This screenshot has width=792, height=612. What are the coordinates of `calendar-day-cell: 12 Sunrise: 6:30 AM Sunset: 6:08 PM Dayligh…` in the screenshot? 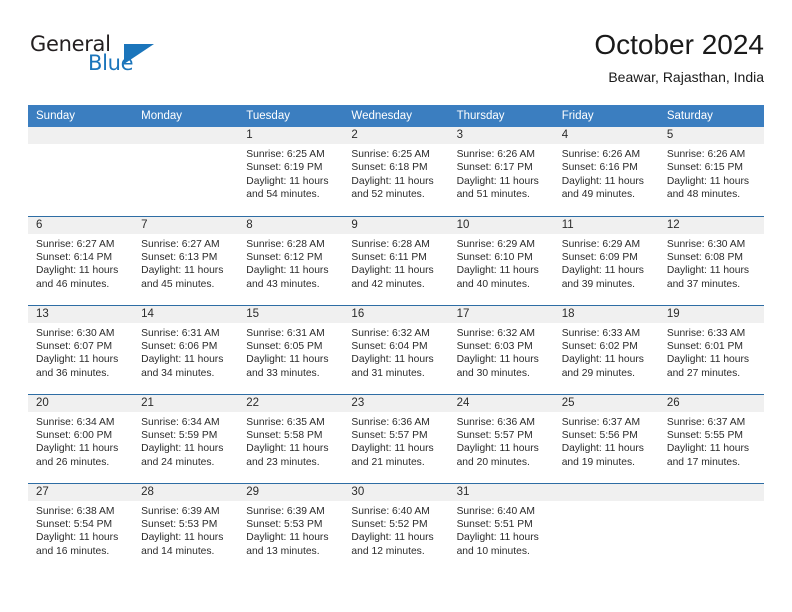 It's located at (711, 260).